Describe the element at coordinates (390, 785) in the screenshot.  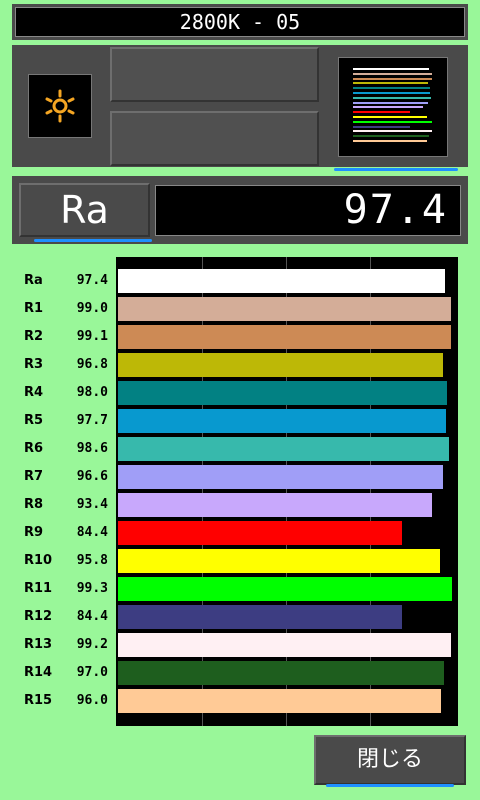
I see `close-button-indicator` at that location.